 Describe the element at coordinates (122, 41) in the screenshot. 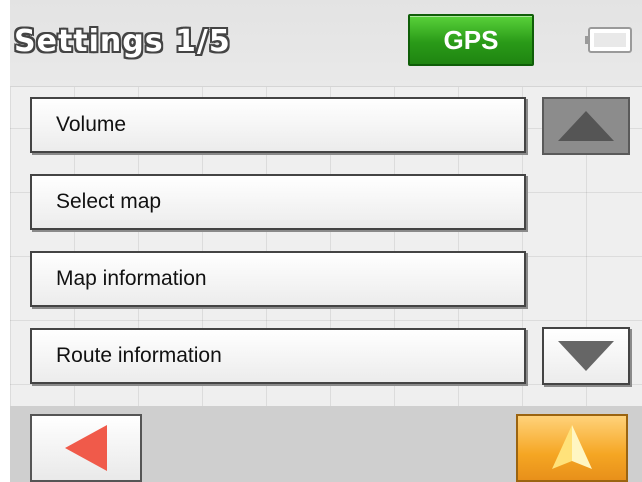

I see `page-title: Settings 1/5` at that location.